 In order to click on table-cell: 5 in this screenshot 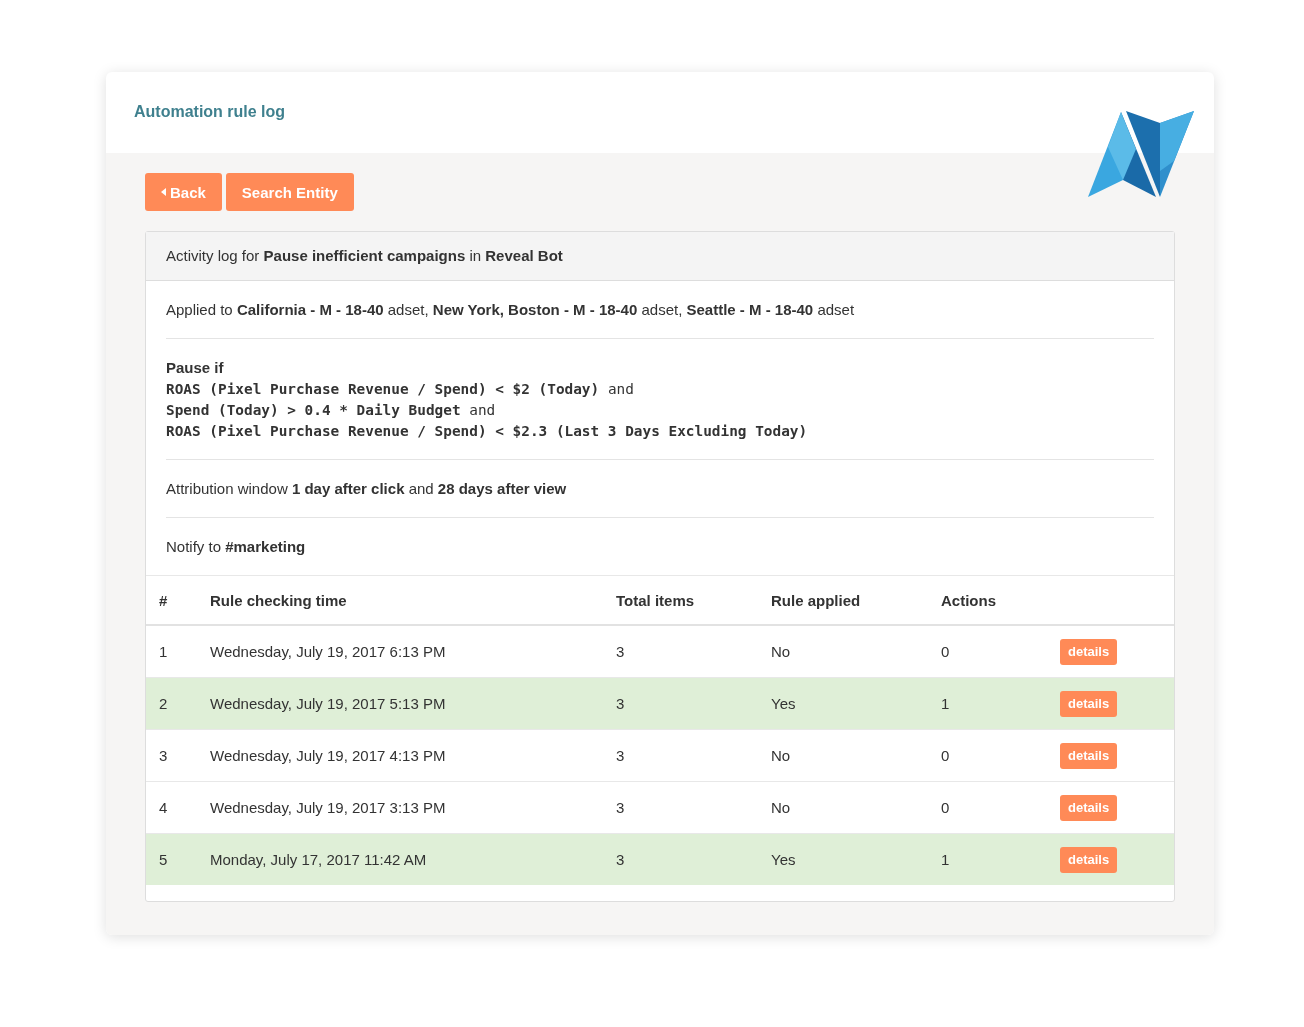, I will do `click(171, 859)`.